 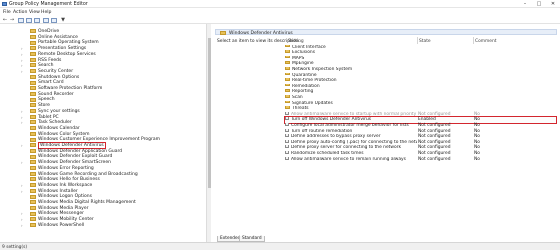 I want to click on tree-item-label: Windows Mobility Center, so click(x=66, y=220).